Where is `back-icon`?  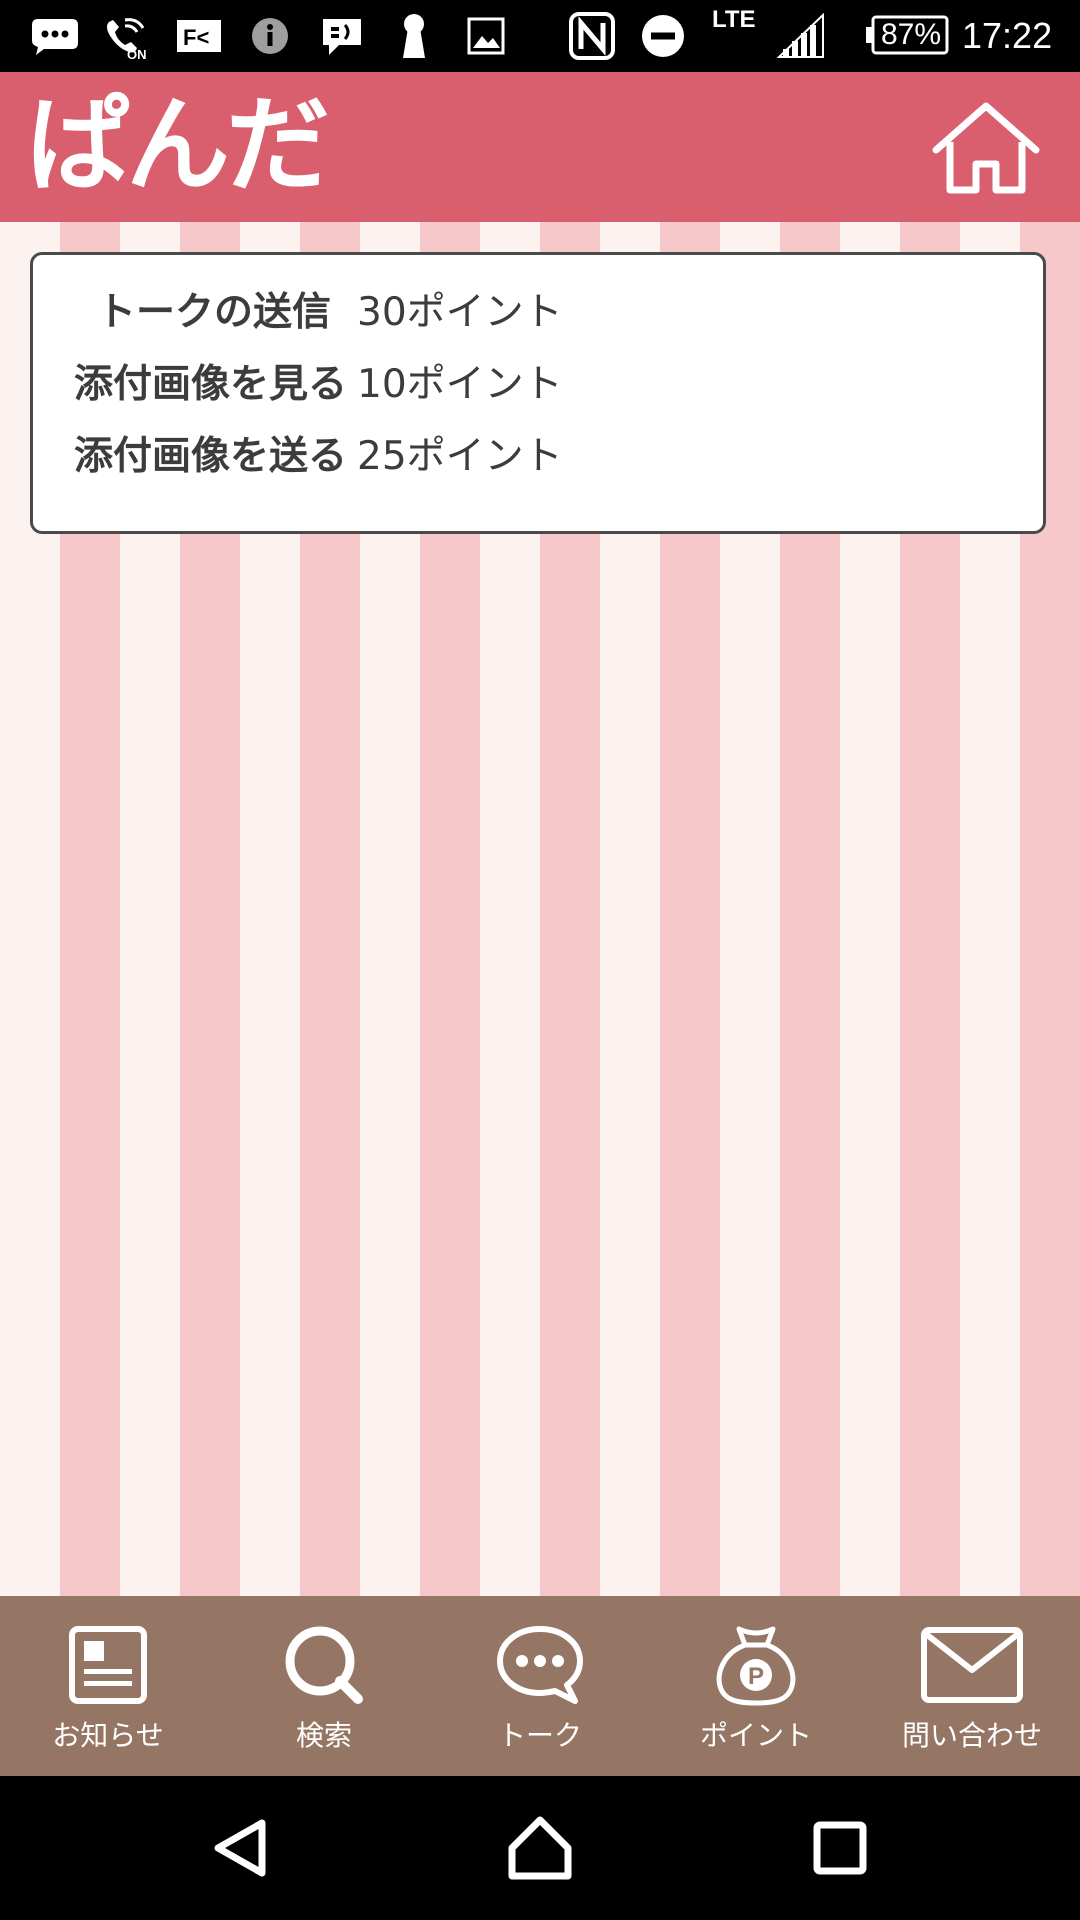
back-icon is located at coordinates (240, 1848).